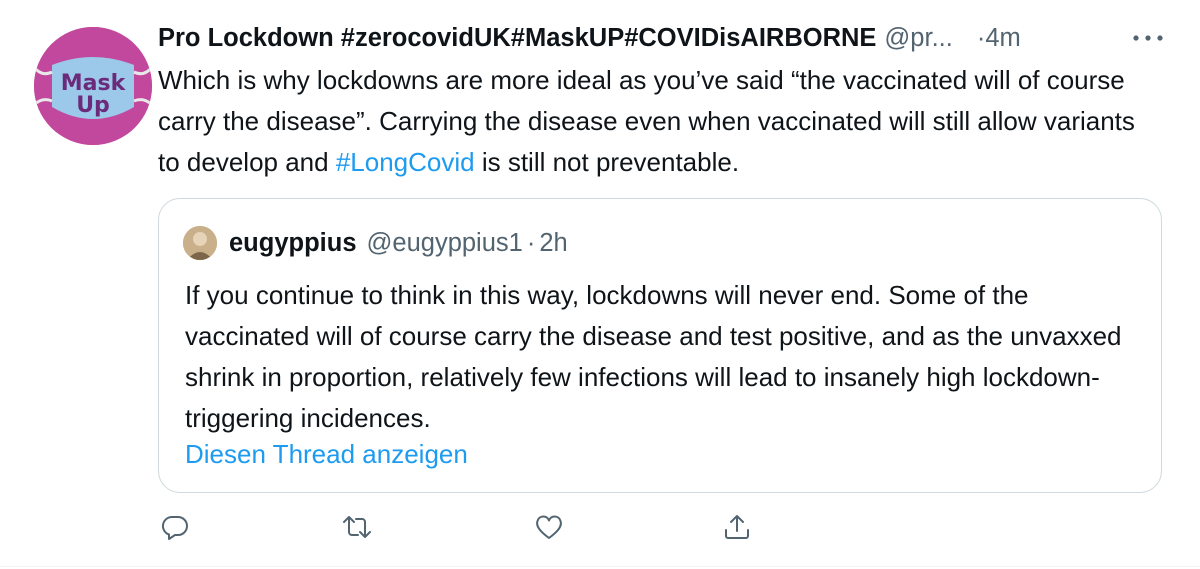 The width and height of the screenshot is (1200, 569). Describe the element at coordinates (553, 243) in the screenshot. I see `quote-time: 2h` at that location.